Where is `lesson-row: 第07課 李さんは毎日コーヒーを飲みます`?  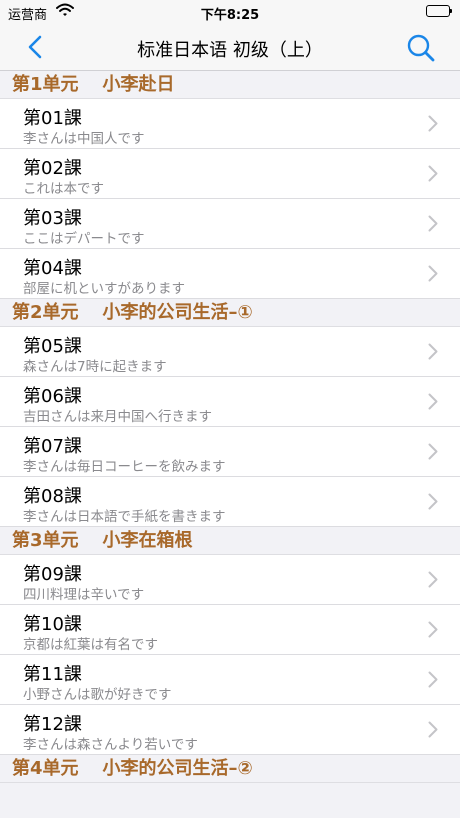 lesson-row: 第07課 李さんは毎日コーヒーを飲みます is located at coordinates (230, 452).